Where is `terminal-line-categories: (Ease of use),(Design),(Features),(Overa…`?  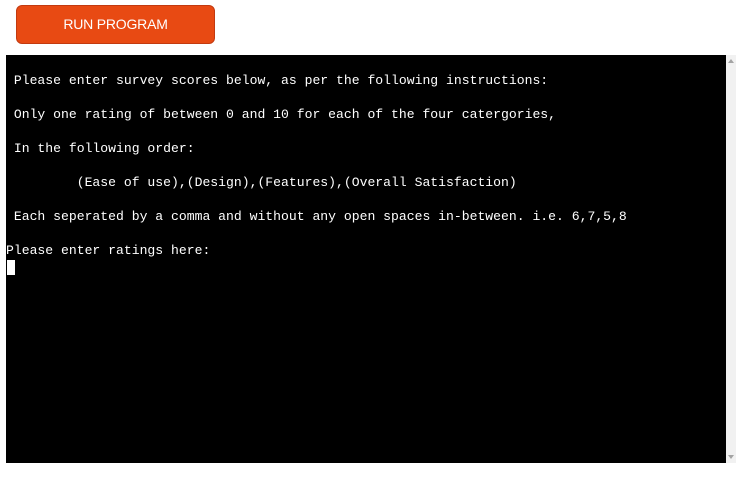 terminal-line-categories: (Ease of use),(Design),(Features),(Overa… is located at coordinates (261, 182).